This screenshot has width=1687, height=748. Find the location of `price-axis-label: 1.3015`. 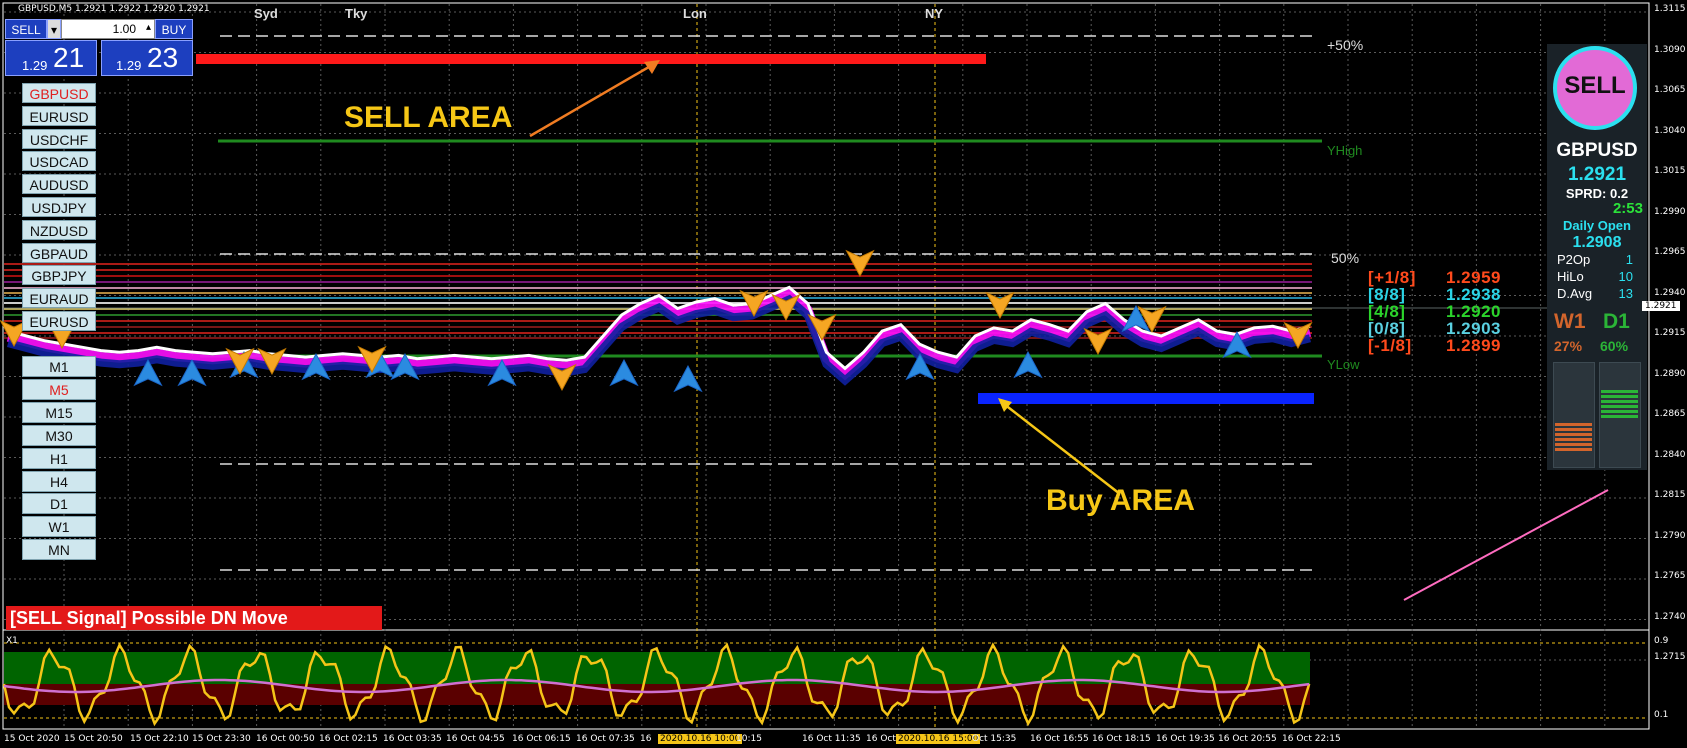

price-axis-label: 1.3015 is located at coordinates (1670, 171).